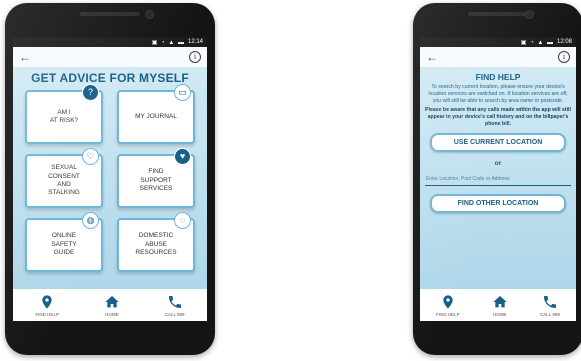 The height and width of the screenshot is (361, 581). I want to click on card-label: AM I AT RISK?, so click(64, 116).